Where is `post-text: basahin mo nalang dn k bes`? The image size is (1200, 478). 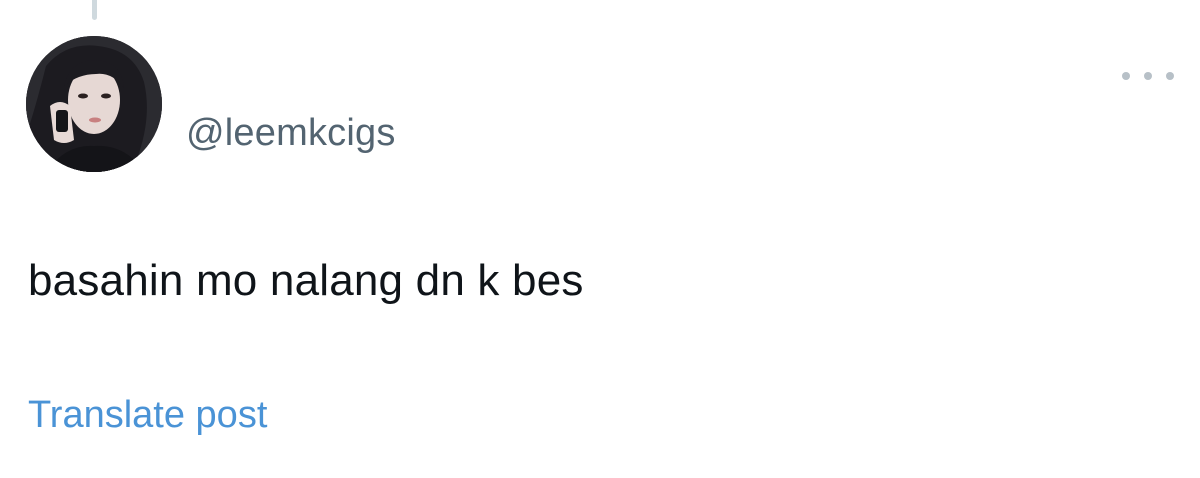
post-text: basahin mo nalang dn k bes is located at coordinates (306, 280).